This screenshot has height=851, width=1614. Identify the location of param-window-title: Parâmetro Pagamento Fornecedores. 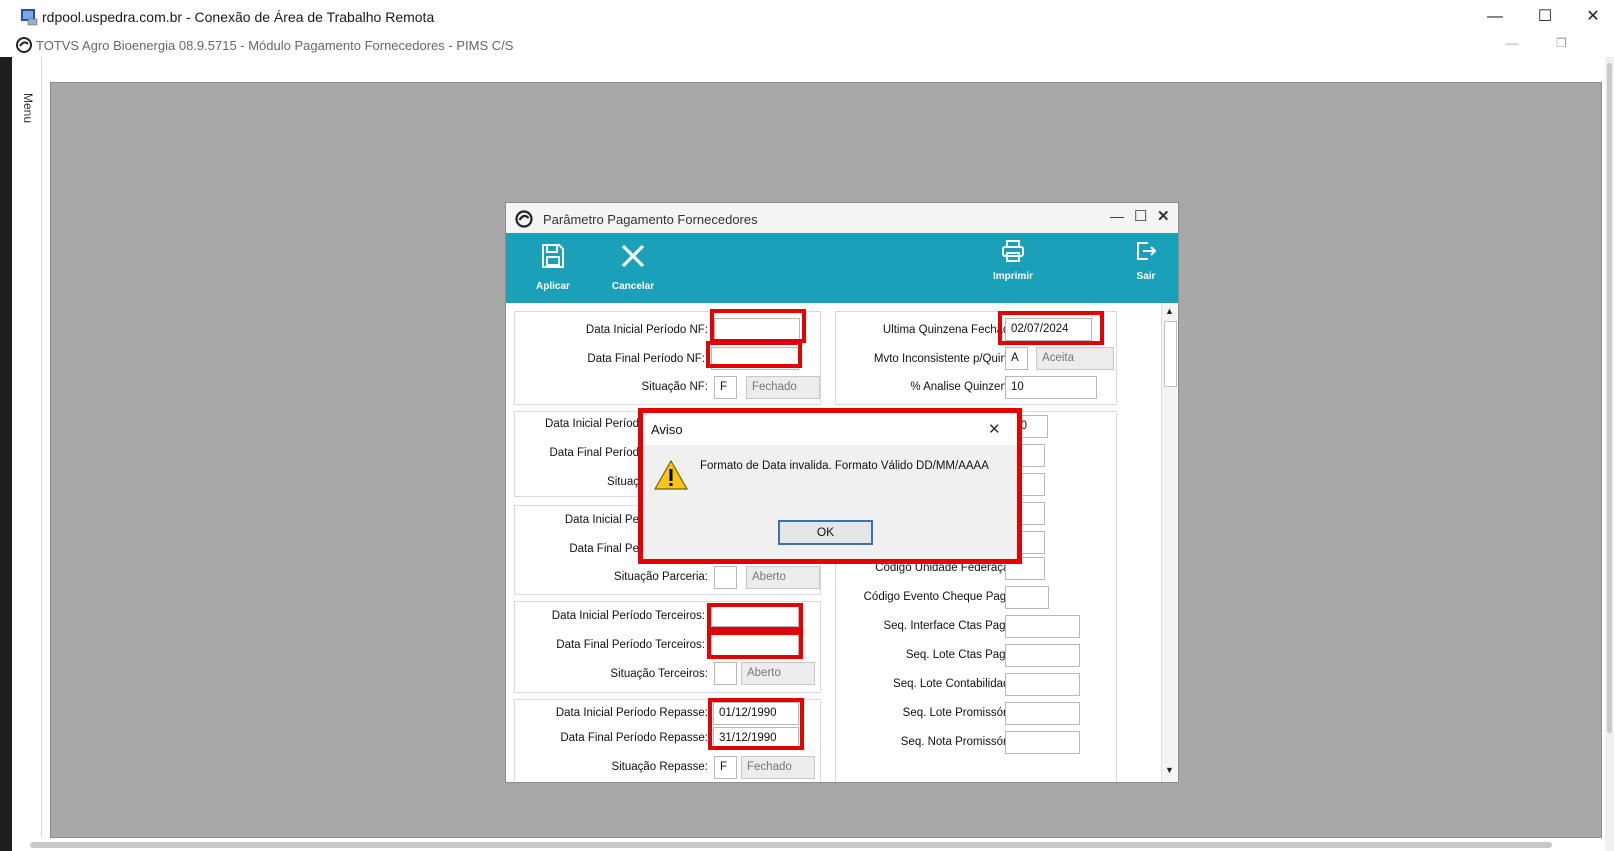
(650, 219).